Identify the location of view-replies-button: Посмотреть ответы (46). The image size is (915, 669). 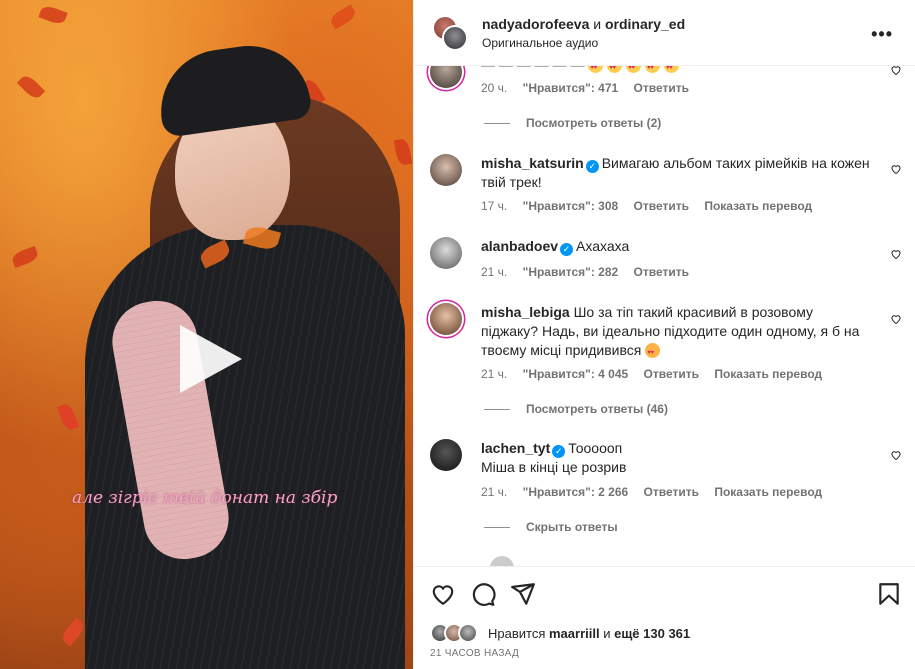
(576, 409).